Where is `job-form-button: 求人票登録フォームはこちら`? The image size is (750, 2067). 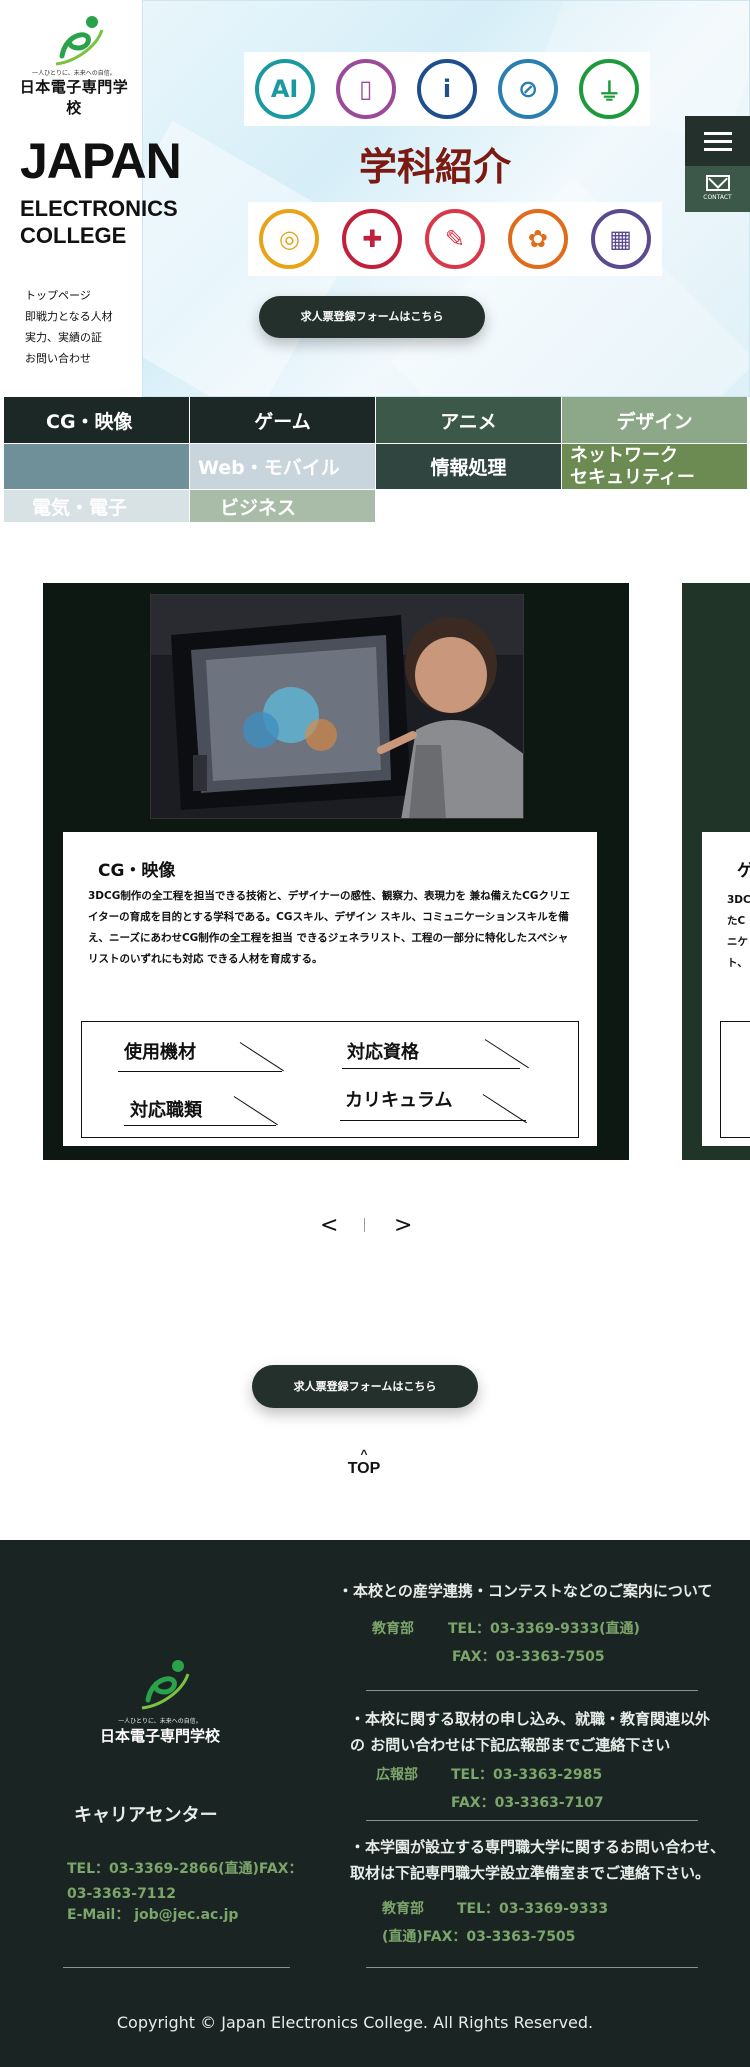
job-form-button: 求人票登録フォームはこちら is located at coordinates (372, 317).